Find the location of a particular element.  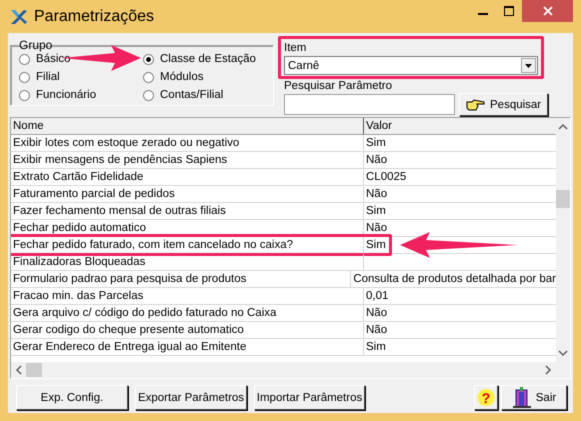

table-cell: Faturamento parcial de pedidos is located at coordinates (187, 194).